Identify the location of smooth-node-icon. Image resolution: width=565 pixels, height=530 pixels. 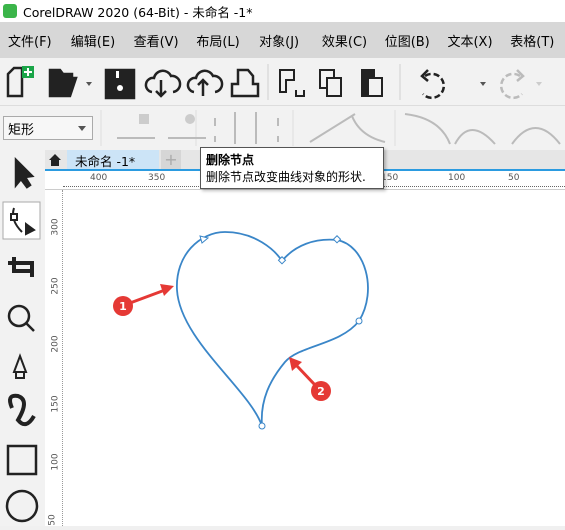
(475, 137).